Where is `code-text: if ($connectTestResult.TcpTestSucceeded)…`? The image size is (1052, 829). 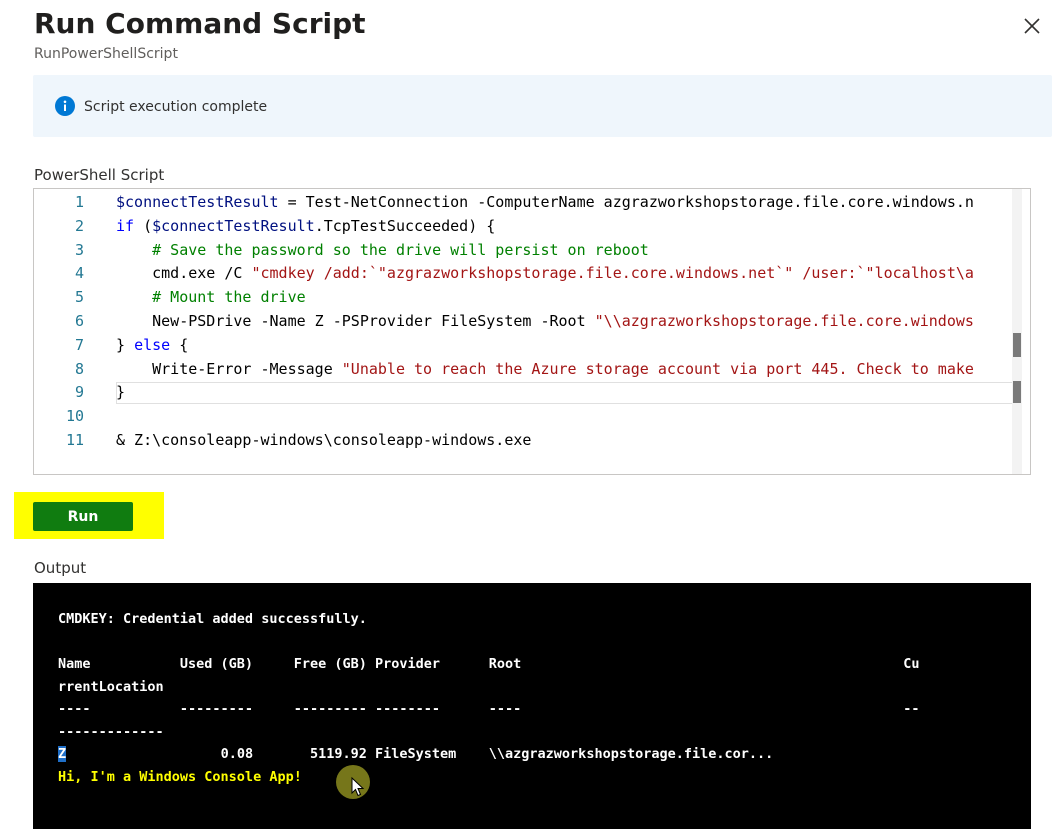
code-text: if ($connectTestResult.TcpTestSucceeded)… is located at coordinates (306, 225).